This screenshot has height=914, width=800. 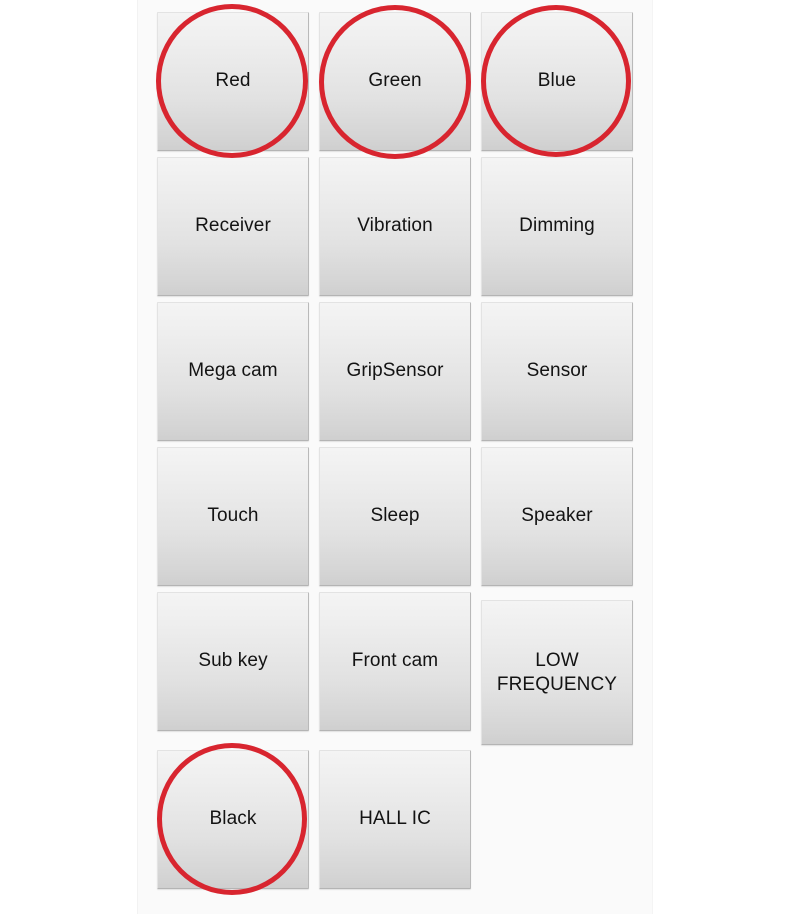 I want to click on tile-label-sub-key: Sub key, so click(x=233, y=661).